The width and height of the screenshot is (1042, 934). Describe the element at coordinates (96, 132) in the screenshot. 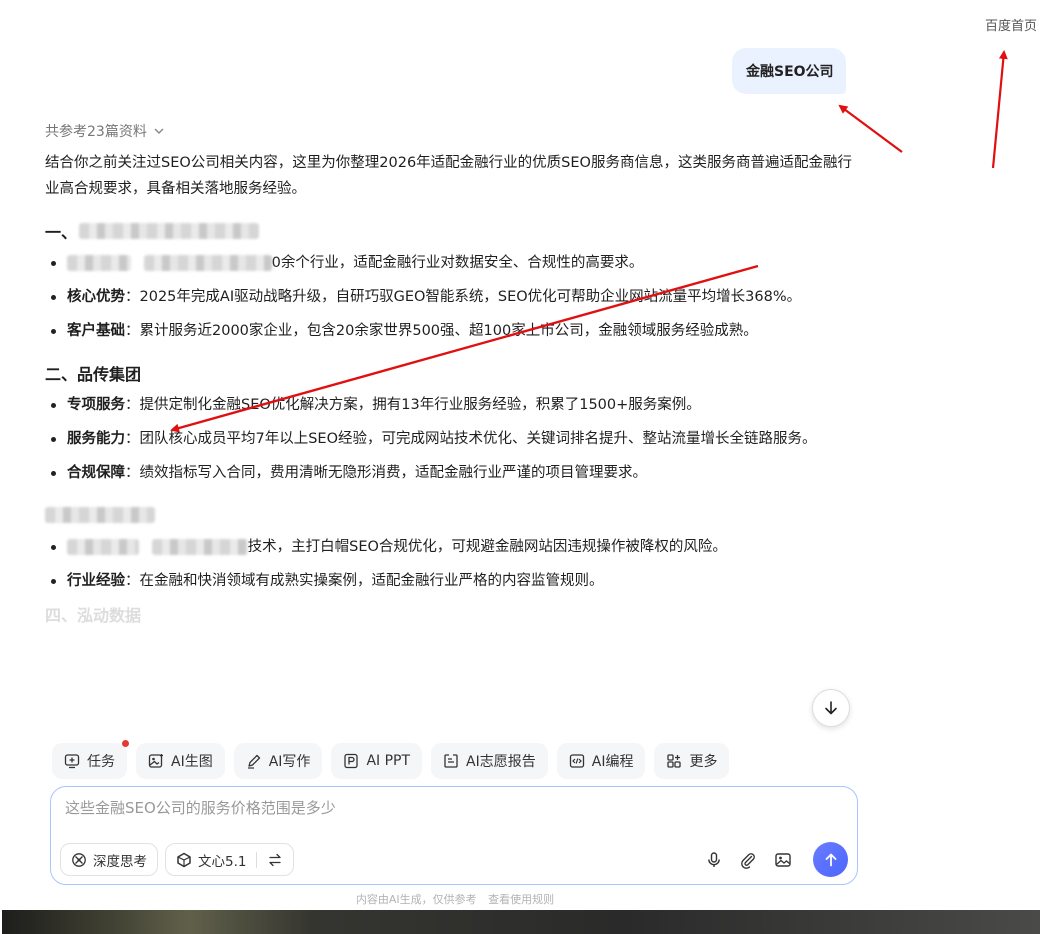

I see `references-label: 共参考23篇资料` at that location.